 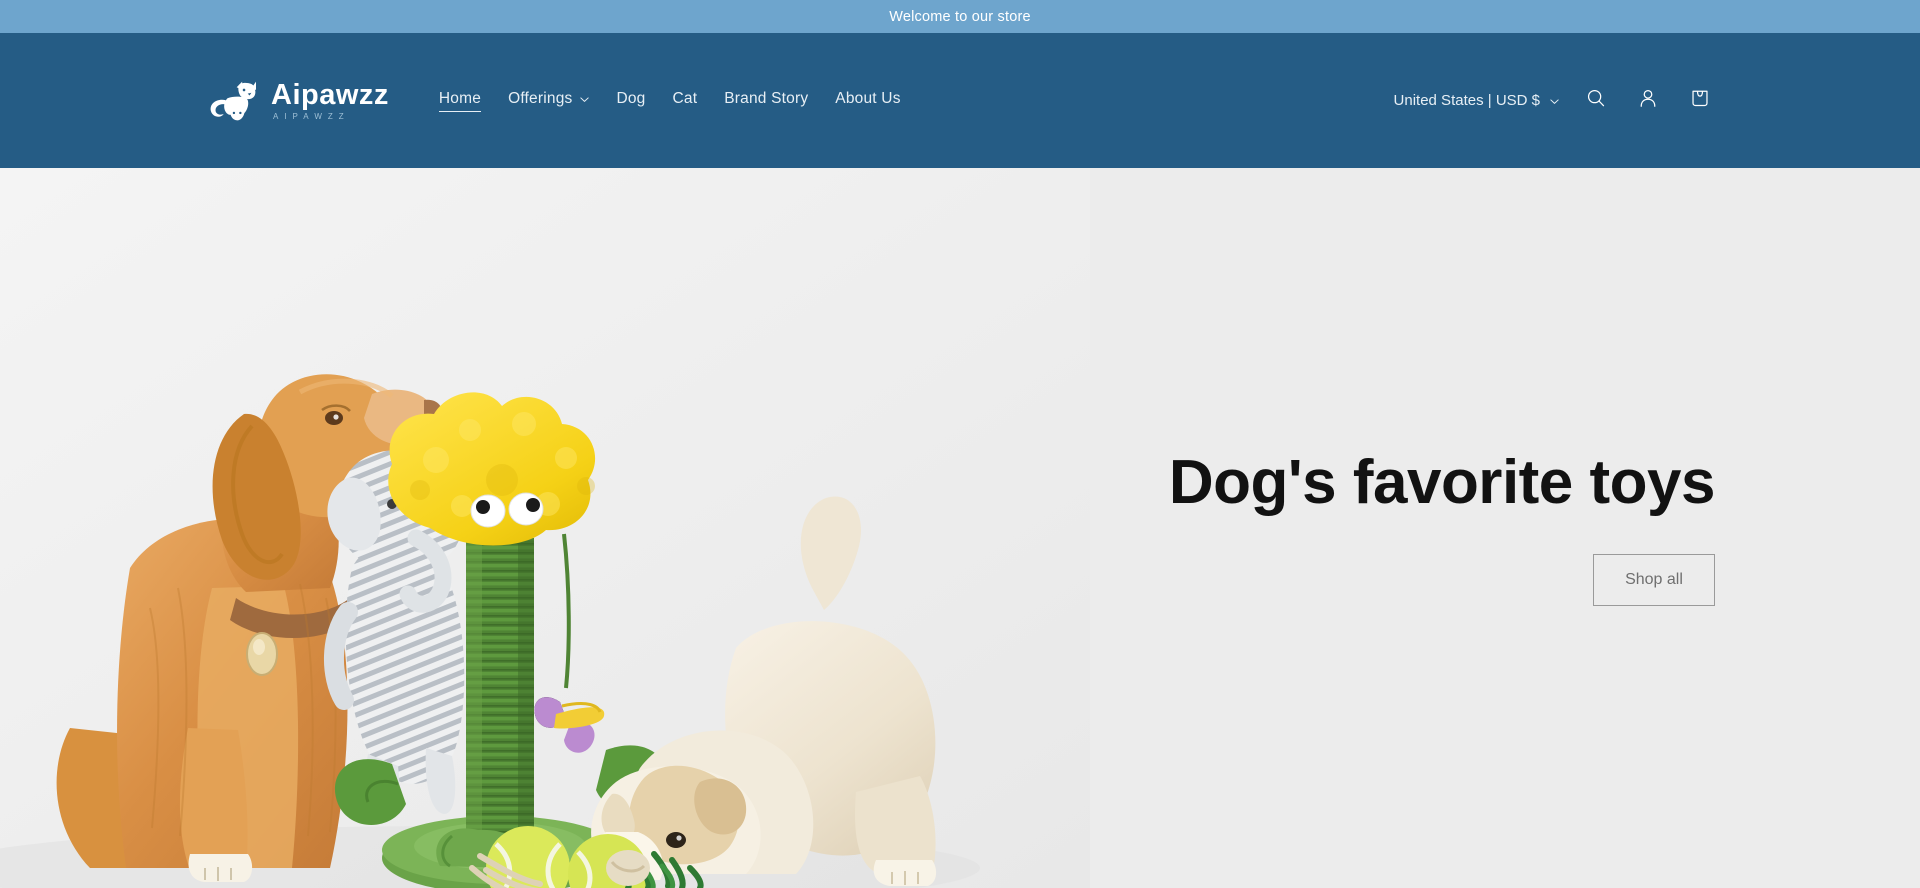 I want to click on nav-item-cat-label: Cat, so click(x=685, y=98).